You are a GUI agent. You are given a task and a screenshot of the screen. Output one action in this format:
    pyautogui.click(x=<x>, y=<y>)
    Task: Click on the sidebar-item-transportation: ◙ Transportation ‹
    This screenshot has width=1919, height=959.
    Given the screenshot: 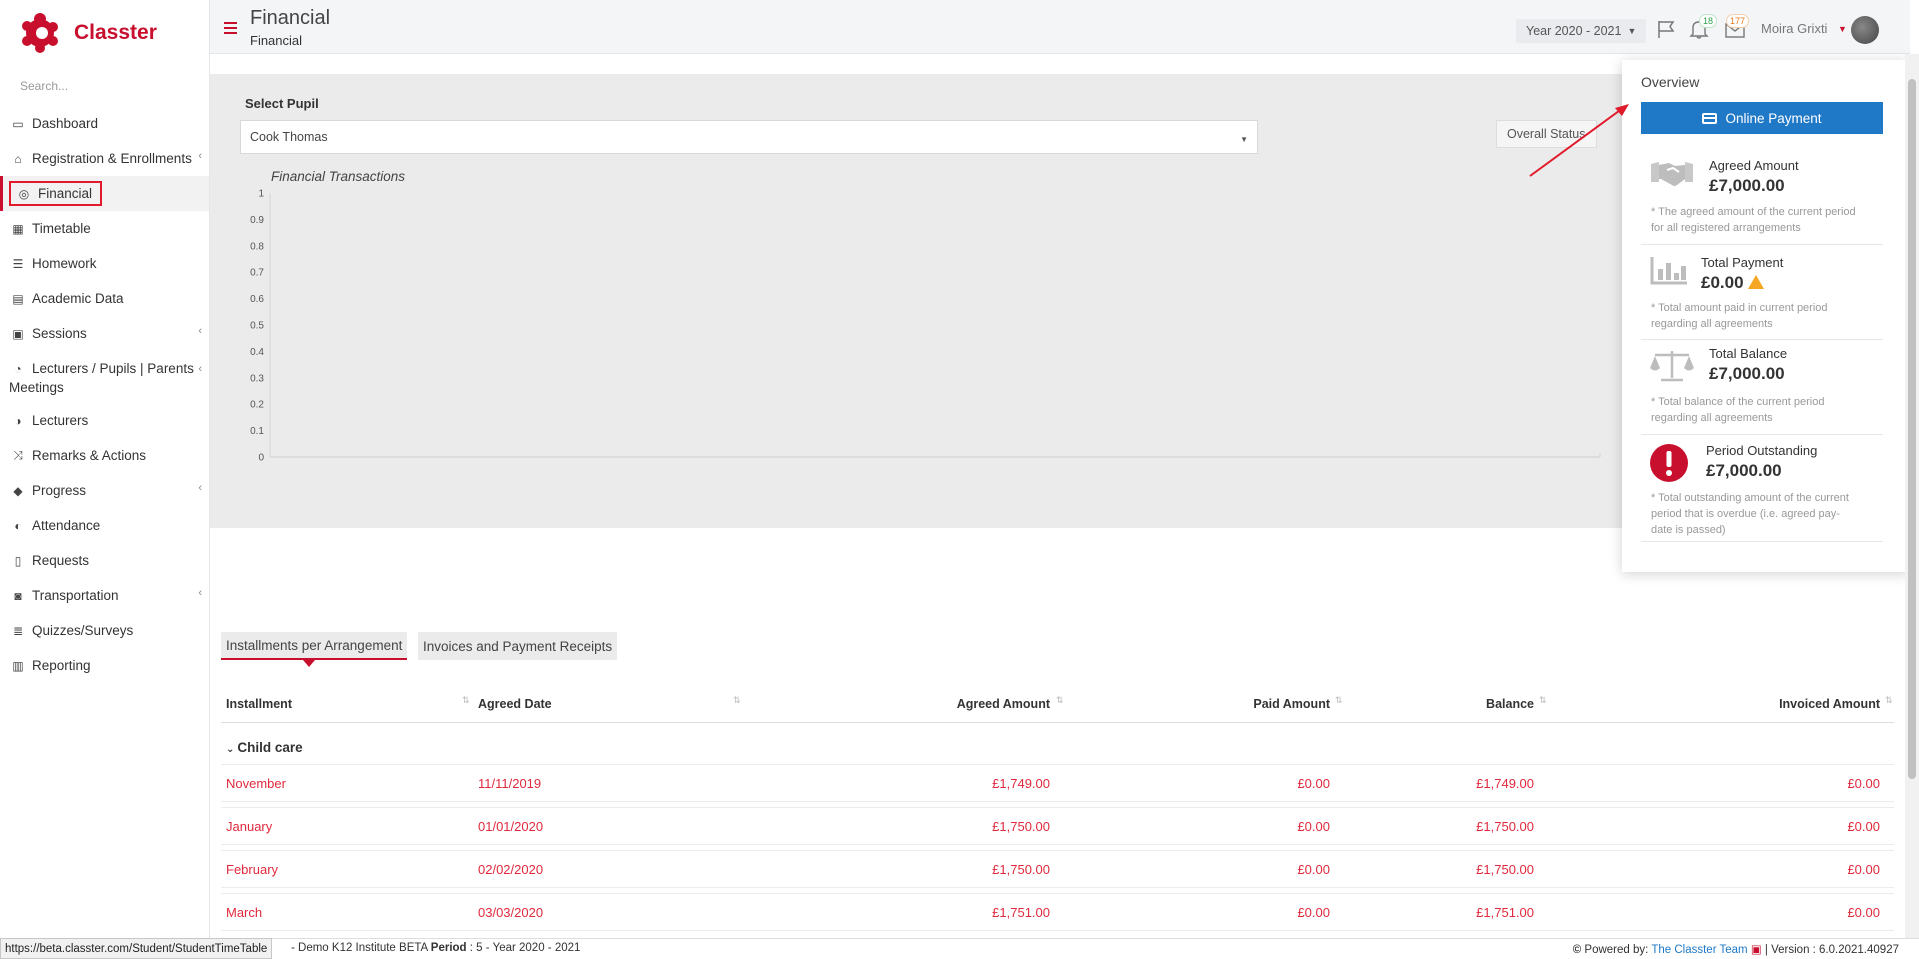 What is the action you would take?
    pyautogui.click(x=104, y=595)
    